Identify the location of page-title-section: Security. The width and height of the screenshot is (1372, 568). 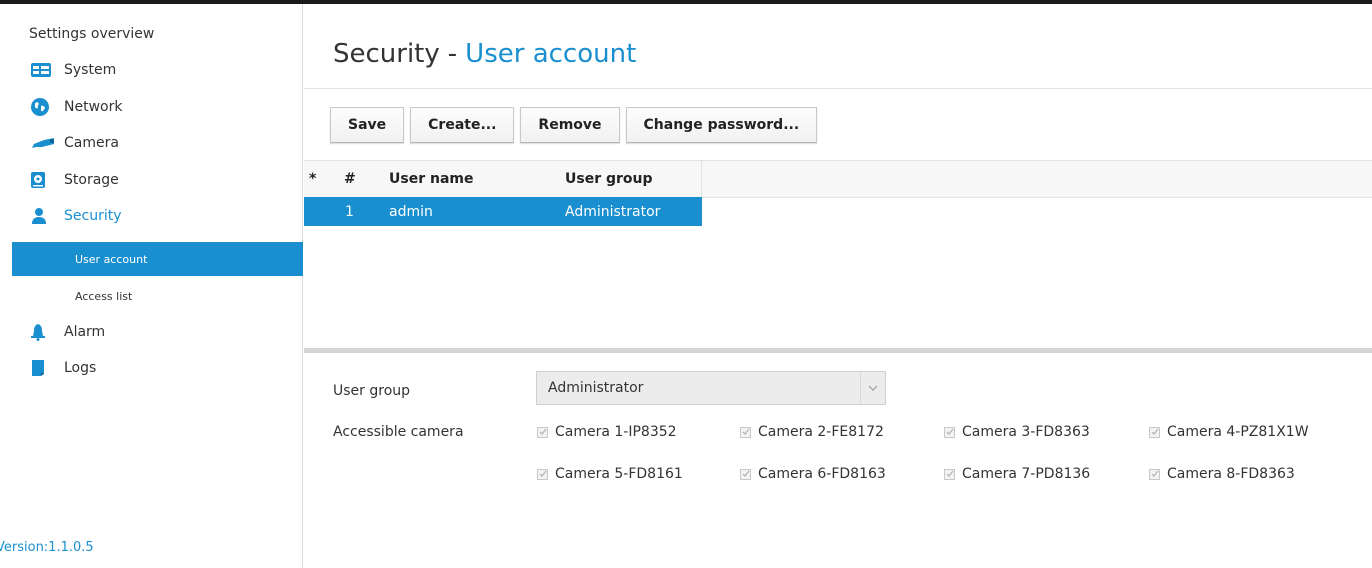
(386, 54).